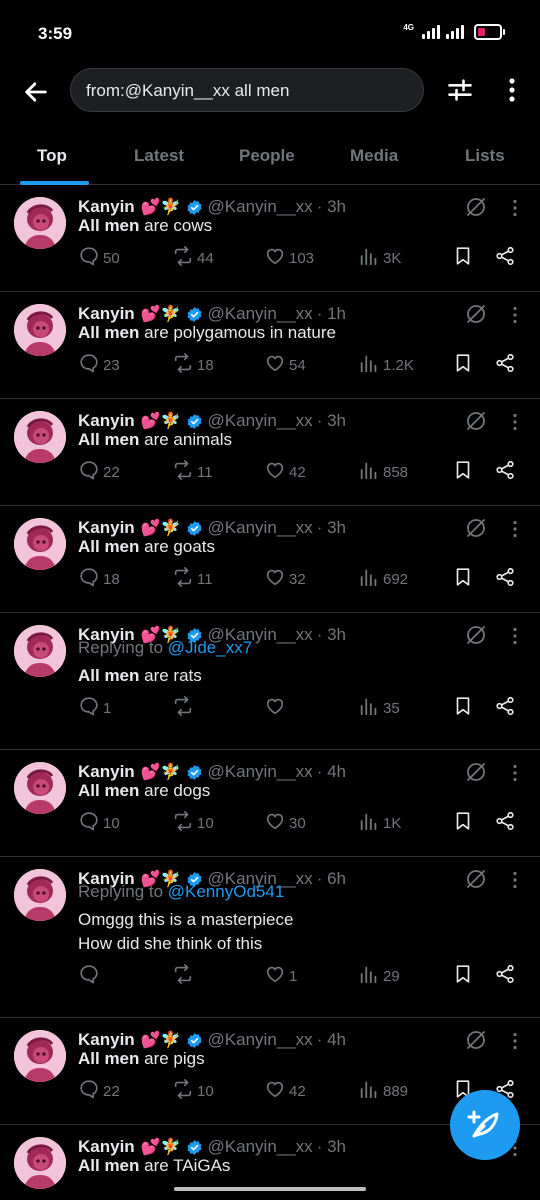  I want to click on views-button: 3K, so click(379, 258).